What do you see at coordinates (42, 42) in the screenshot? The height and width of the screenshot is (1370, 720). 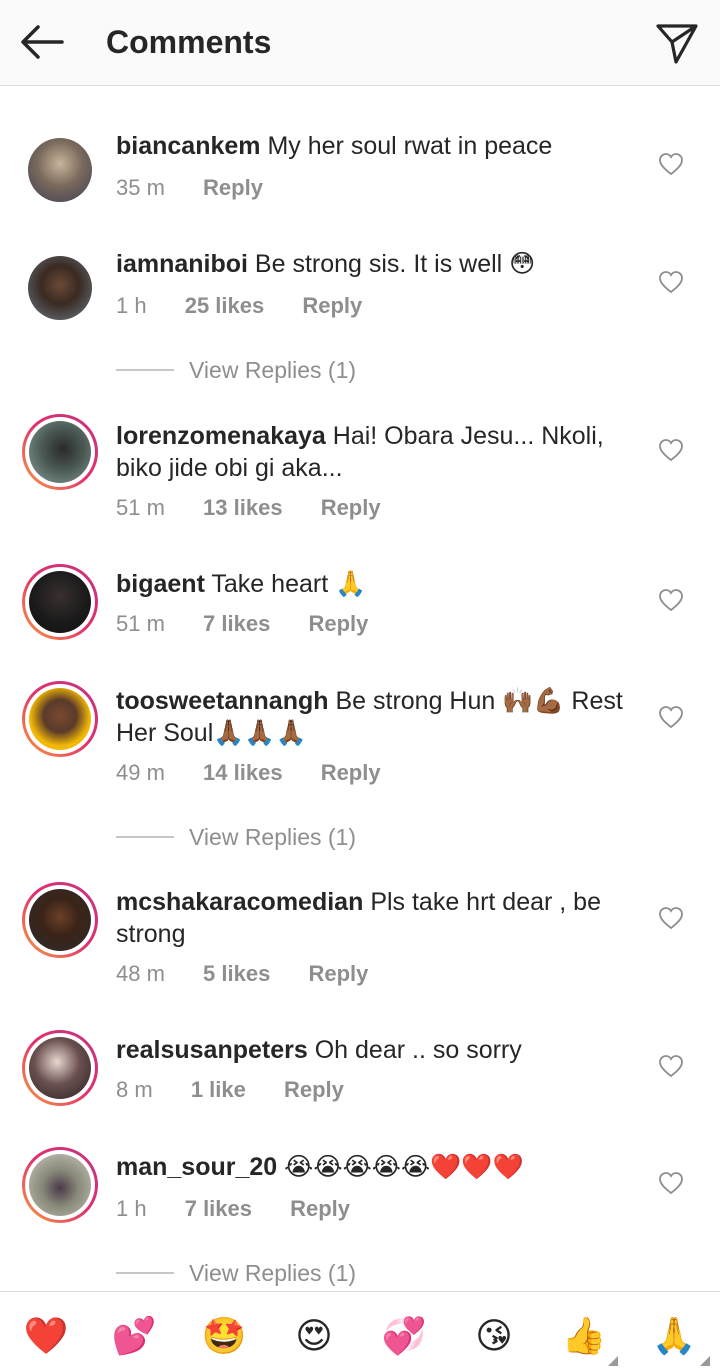 I see `back-arrow-icon` at bounding box center [42, 42].